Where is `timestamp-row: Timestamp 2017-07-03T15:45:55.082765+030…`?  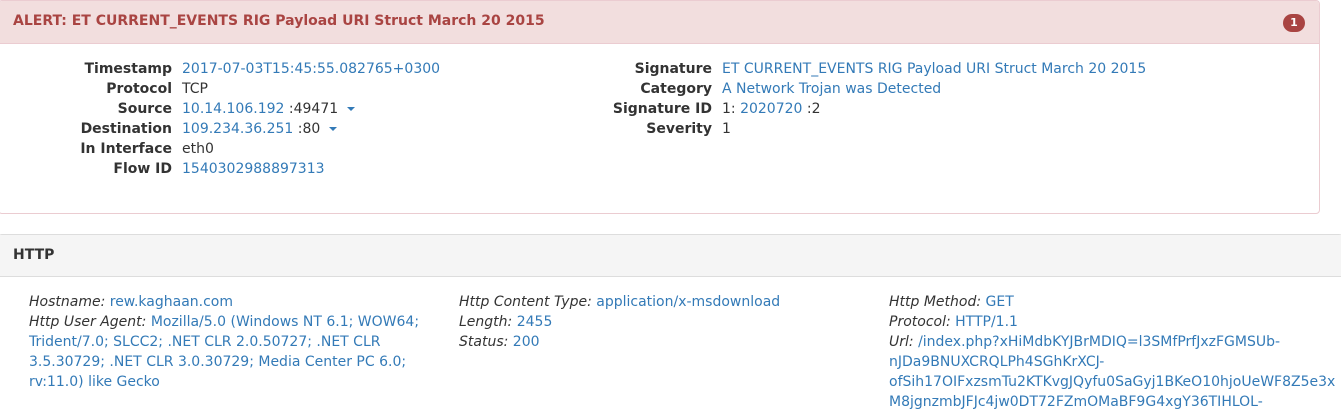
timestamp-row: Timestamp 2017-07-03T15:45:55.082765+030… is located at coordinates (220, 69).